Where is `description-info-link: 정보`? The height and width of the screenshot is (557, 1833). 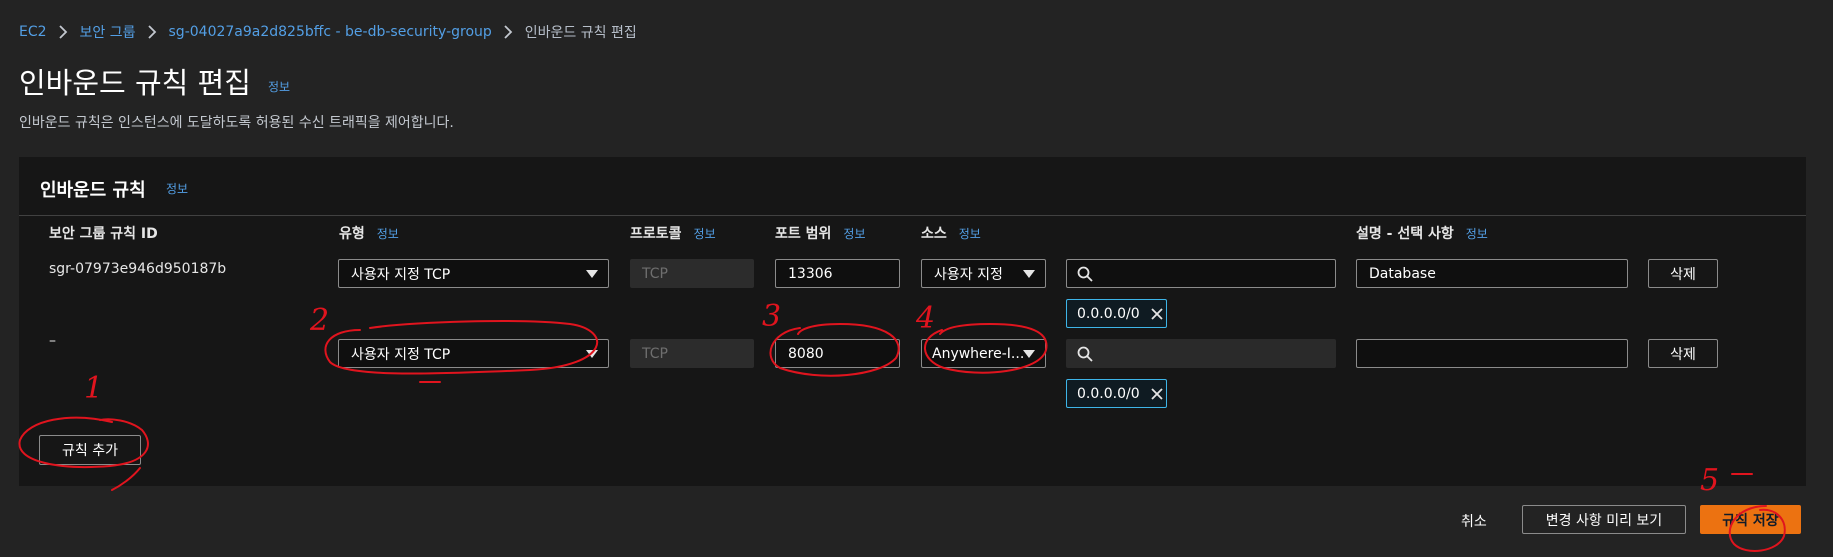
description-info-link: 정보 is located at coordinates (1477, 233).